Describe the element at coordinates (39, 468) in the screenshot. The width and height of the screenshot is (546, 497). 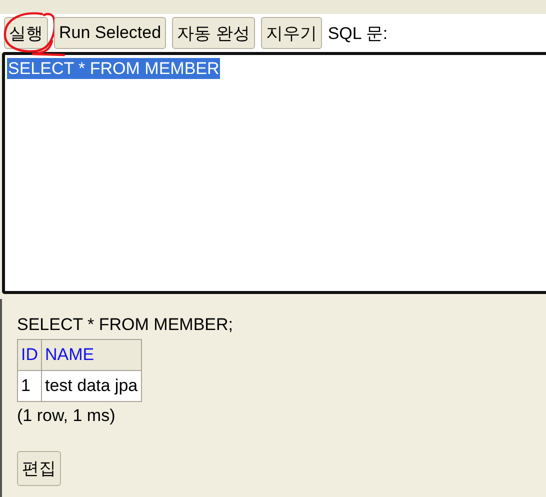
I see `edit-button: 편집` at that location.